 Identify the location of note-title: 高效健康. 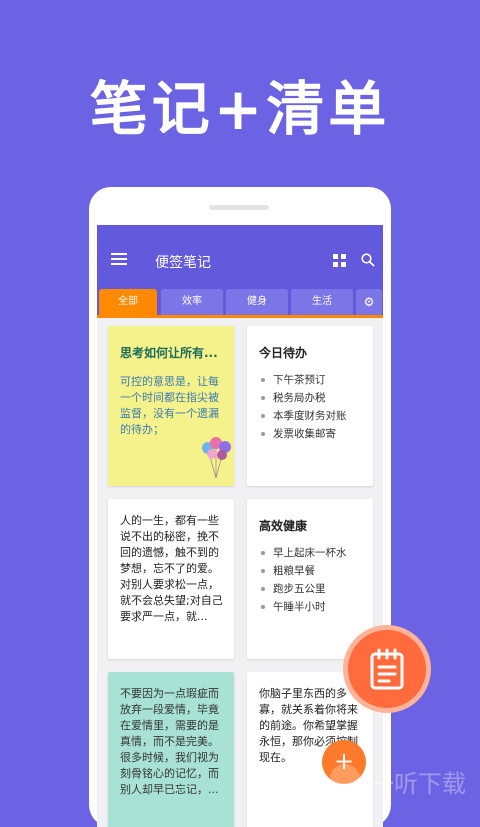
(283, 526).